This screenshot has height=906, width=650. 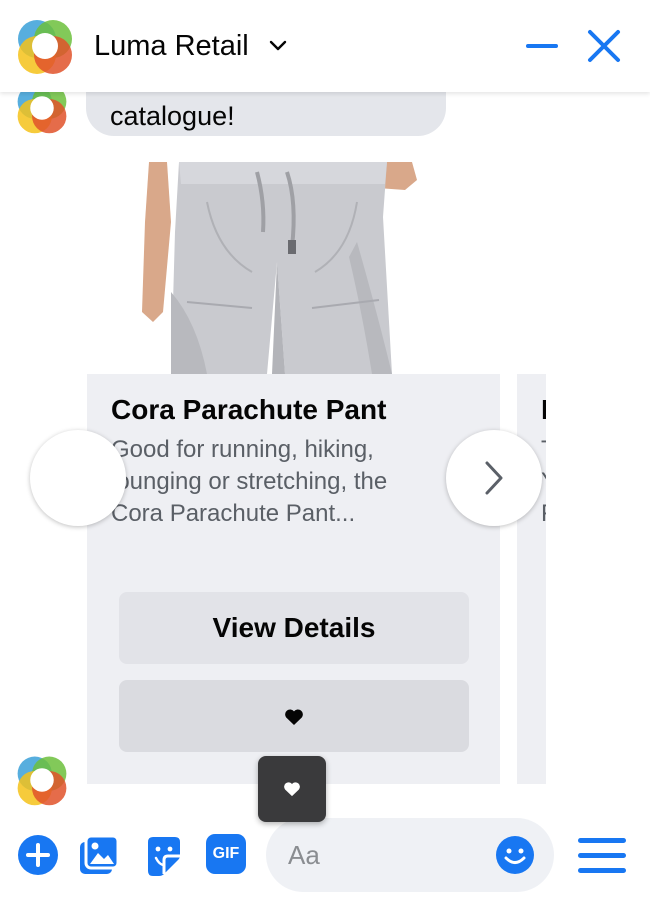 What do you see at coordinates (294, 628) in the screenshot?
I see `view-details-button: View Details` at bounding box center [294, 628].